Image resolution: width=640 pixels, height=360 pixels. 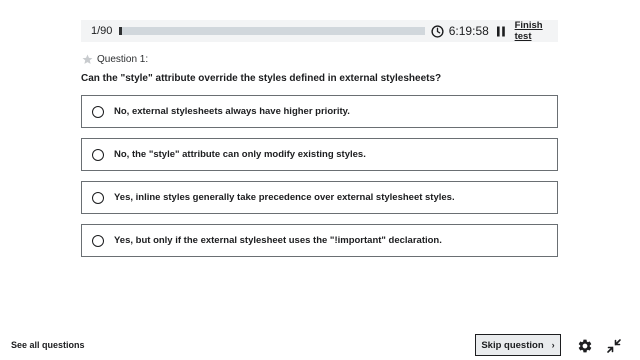 I want to click on chevron-right-icon: ›, so click(x=553, y=345).